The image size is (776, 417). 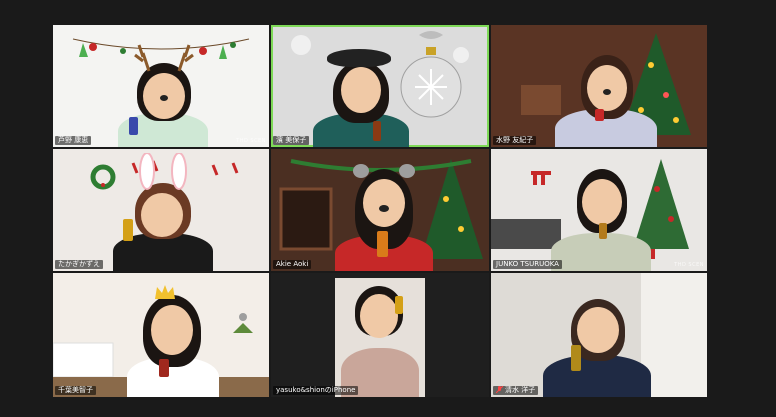 I want to click on participant-tile: yasuko&shionのiPhone, so click(x=380, y=335).